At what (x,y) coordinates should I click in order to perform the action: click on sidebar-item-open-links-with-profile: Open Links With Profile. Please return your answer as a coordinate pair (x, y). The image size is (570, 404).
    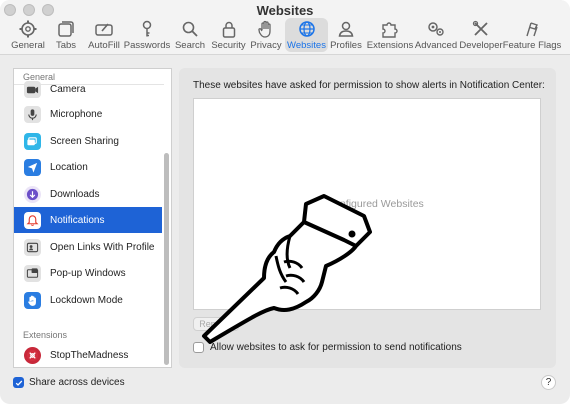
    Looking at the image, I should click on (88, 247).